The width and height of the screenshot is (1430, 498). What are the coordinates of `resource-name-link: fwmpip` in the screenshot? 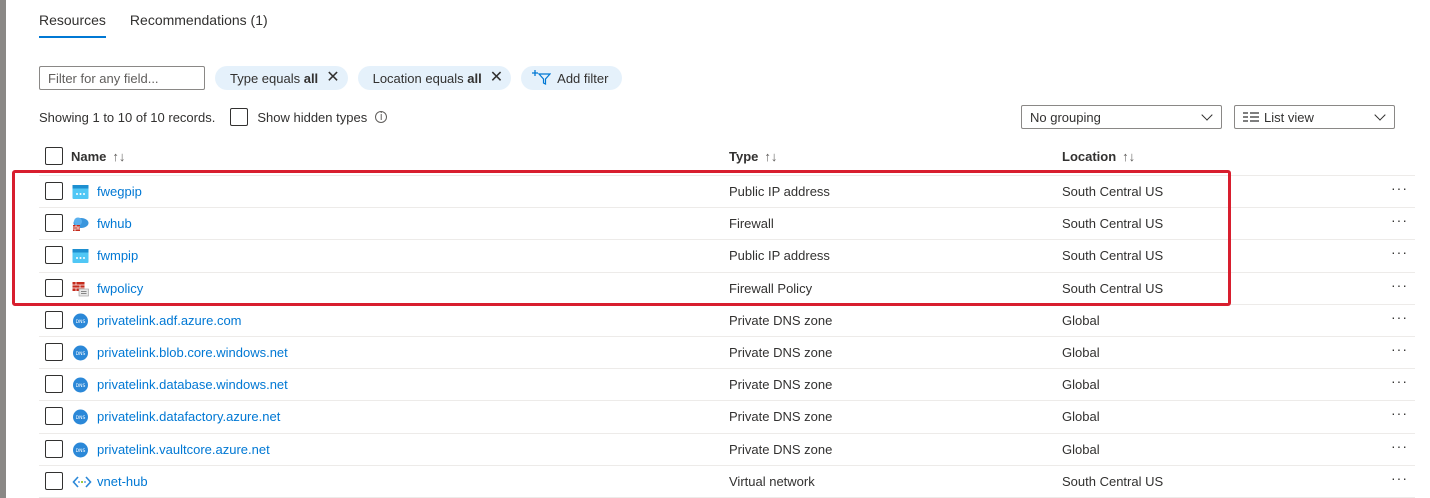 It's located at (117, 255).